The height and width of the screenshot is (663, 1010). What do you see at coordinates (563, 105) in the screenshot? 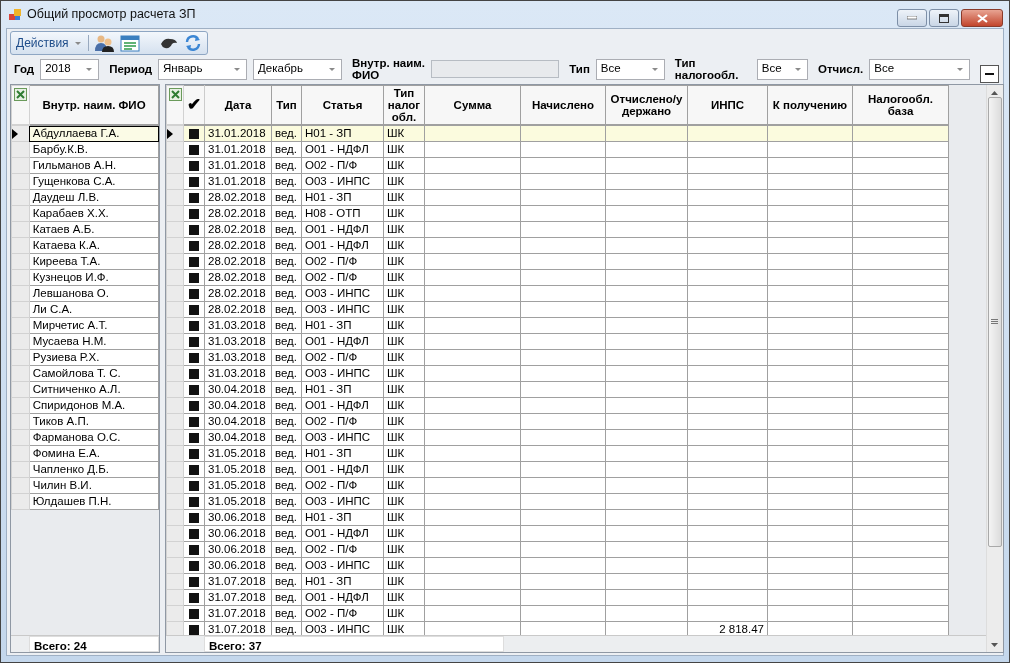
I see `column-header: Начислено` at bounding box center [563, 105].